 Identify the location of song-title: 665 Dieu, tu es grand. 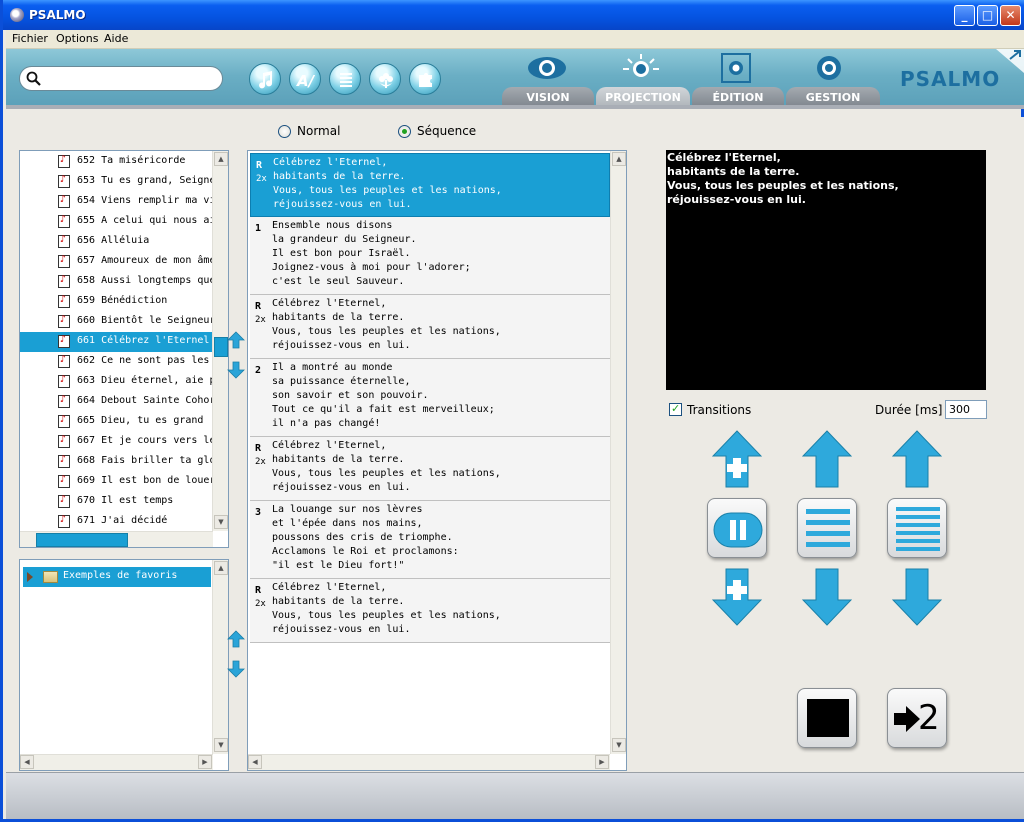
(140, 420).